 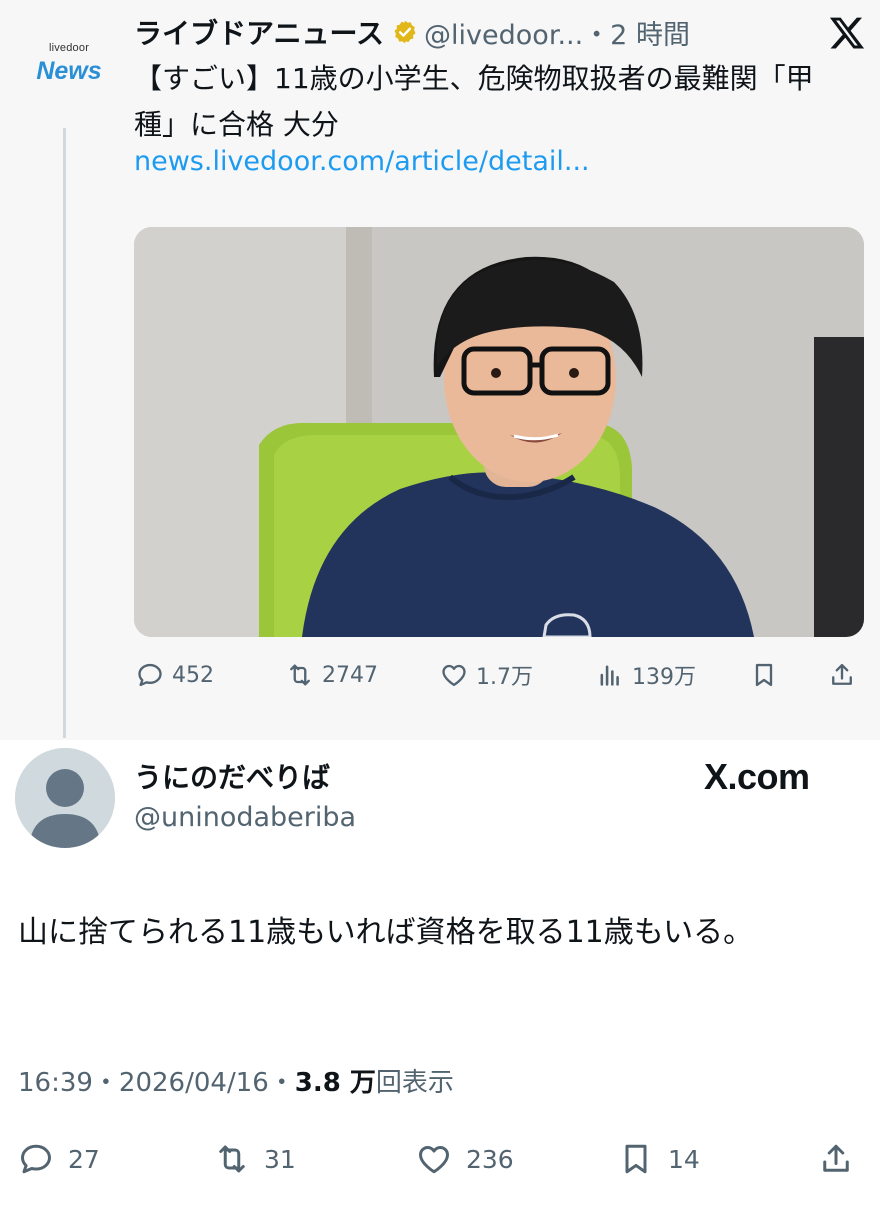 I want to click on quoted-views-action: 139万, so click(x=646, y=675).